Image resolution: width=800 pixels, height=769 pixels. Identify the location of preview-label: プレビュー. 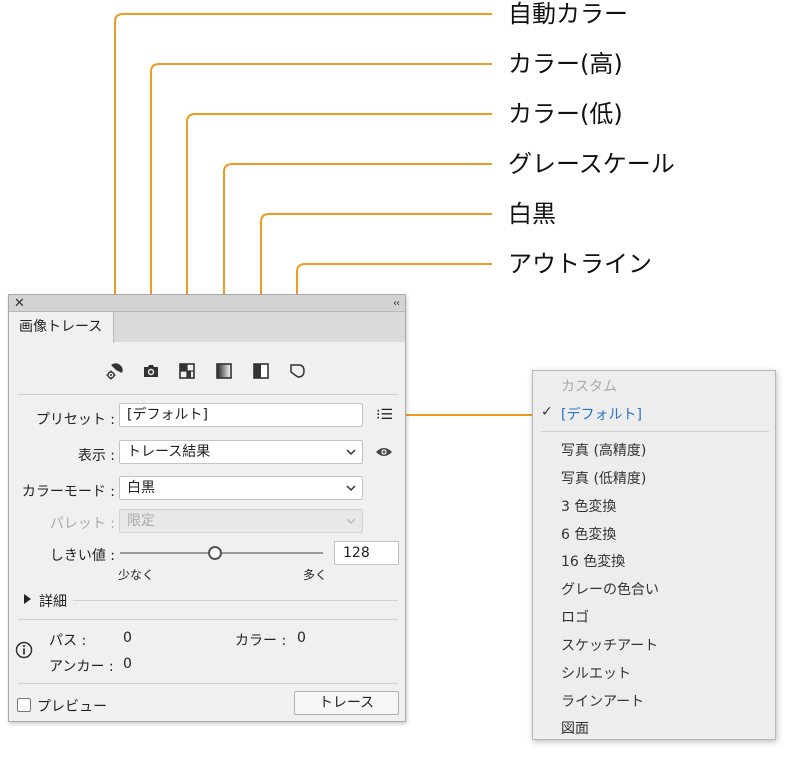
(72, 707).